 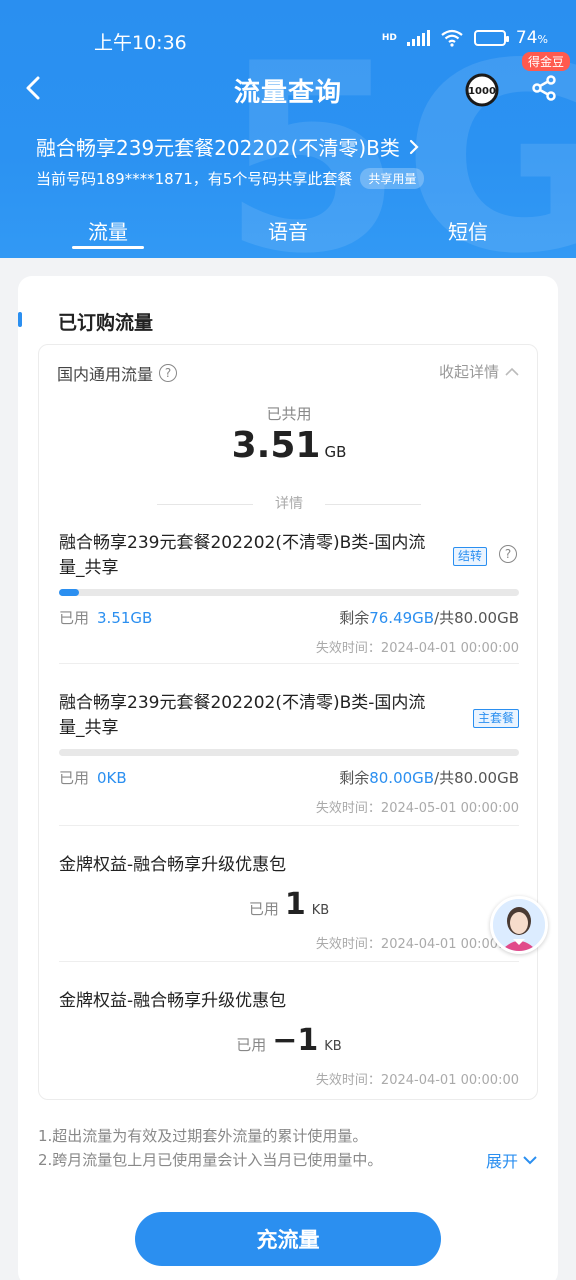 I want to click on details-divider: 详情, so click(x=289, y=504).